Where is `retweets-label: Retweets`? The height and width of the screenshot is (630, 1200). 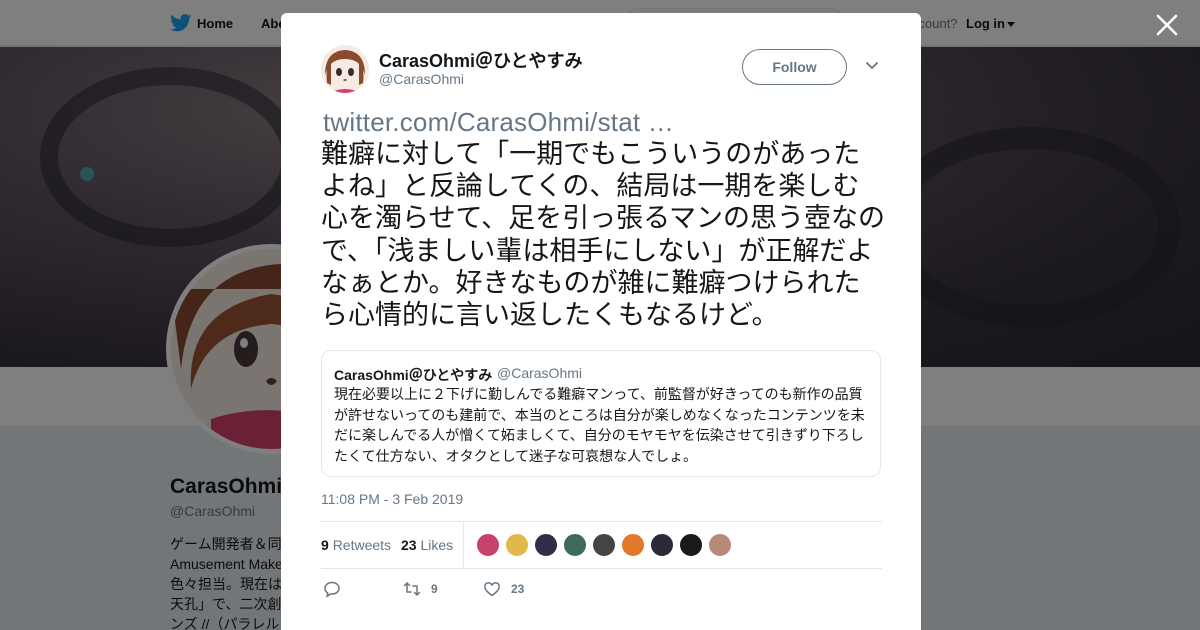 retweets-label: Retweets is located at coordinates (362, 545).